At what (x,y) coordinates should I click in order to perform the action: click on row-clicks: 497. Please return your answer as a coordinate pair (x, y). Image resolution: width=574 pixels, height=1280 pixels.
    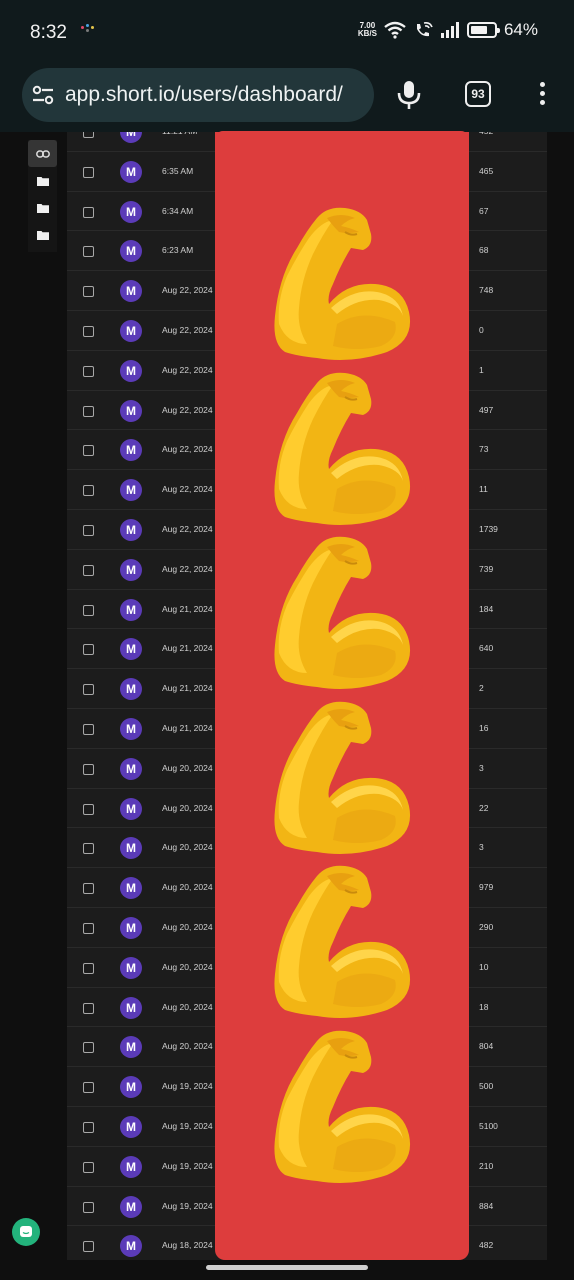
    Looking at the image, I should click on (486, 409).